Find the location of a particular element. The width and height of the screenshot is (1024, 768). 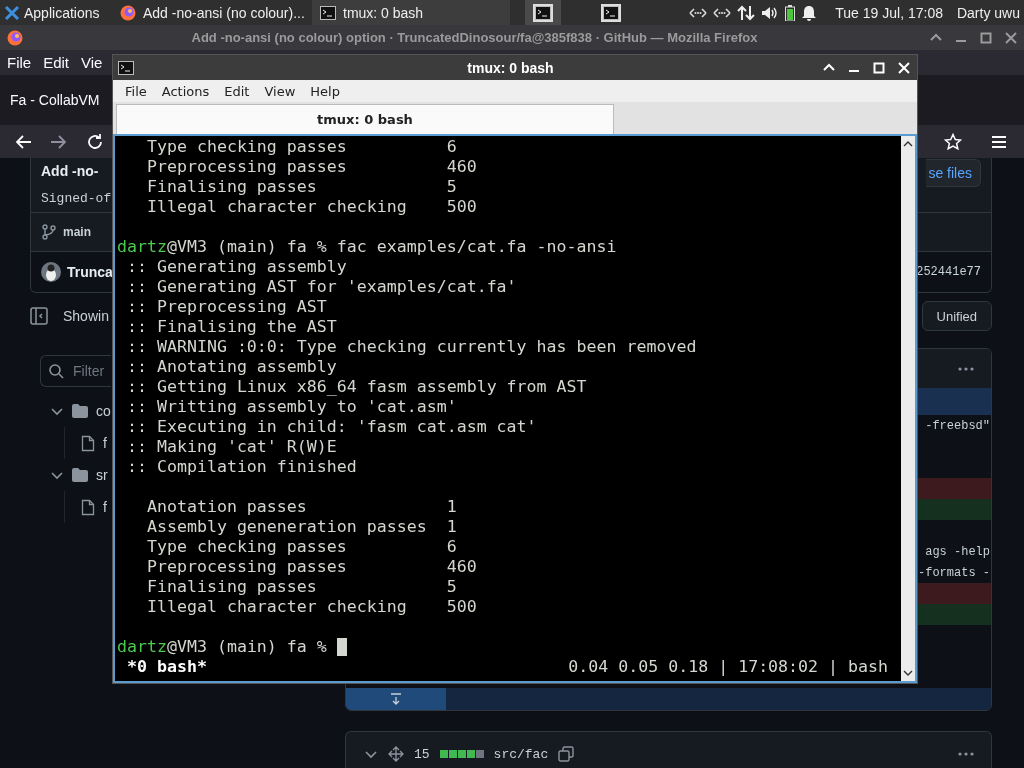

author-name: Trunca is located at coordinates (90, 272).